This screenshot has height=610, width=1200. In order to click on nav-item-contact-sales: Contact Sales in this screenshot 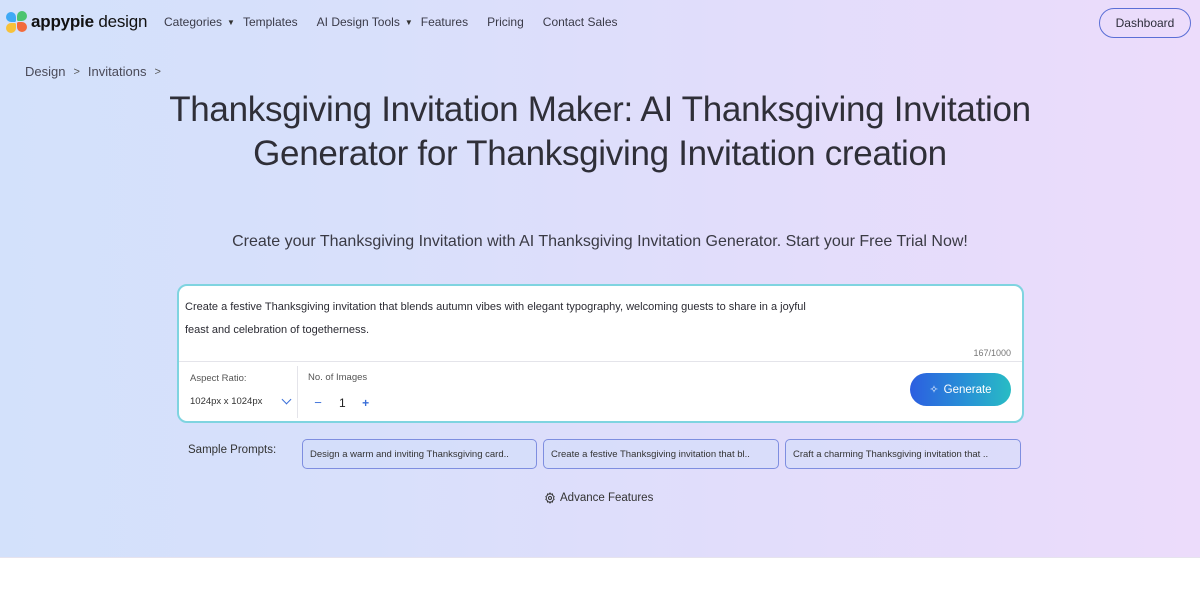, I will do `click(580, 22)`.